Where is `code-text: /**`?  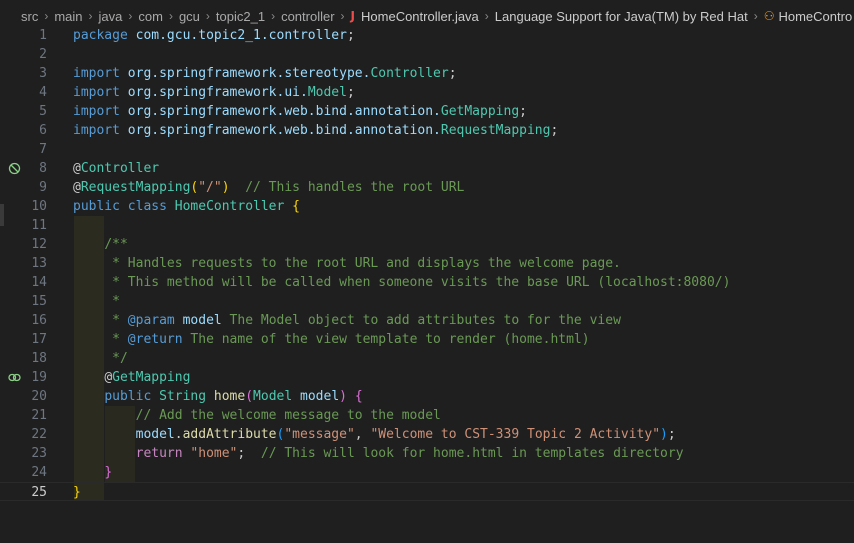 code-text: /** is located at coordinates (116, 244).